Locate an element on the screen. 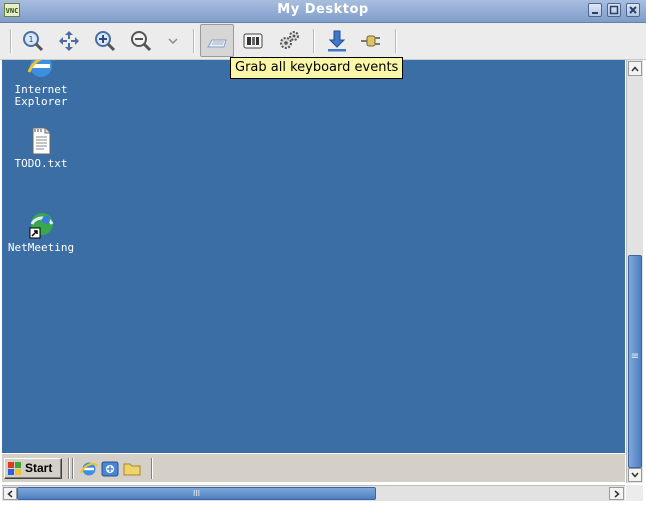 The image size is (646, 505). windows-logo-icon is located at coordinates (14, 468).